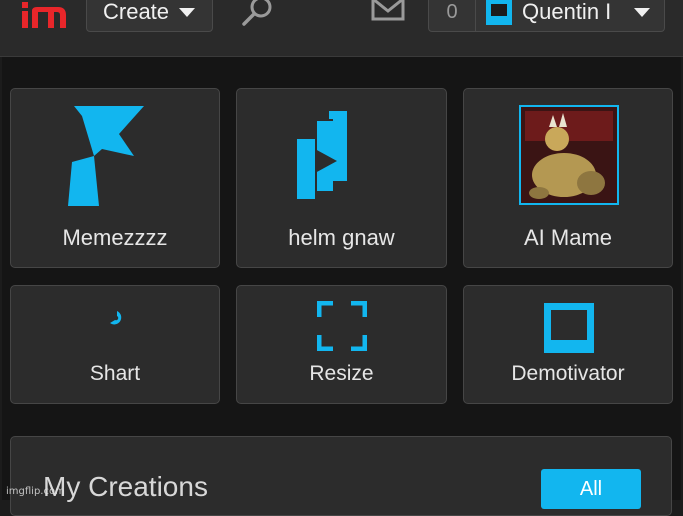 Image resolution: width=683 pixels, height=516 pixels. I want to click on search-icon, so click(258, 15).